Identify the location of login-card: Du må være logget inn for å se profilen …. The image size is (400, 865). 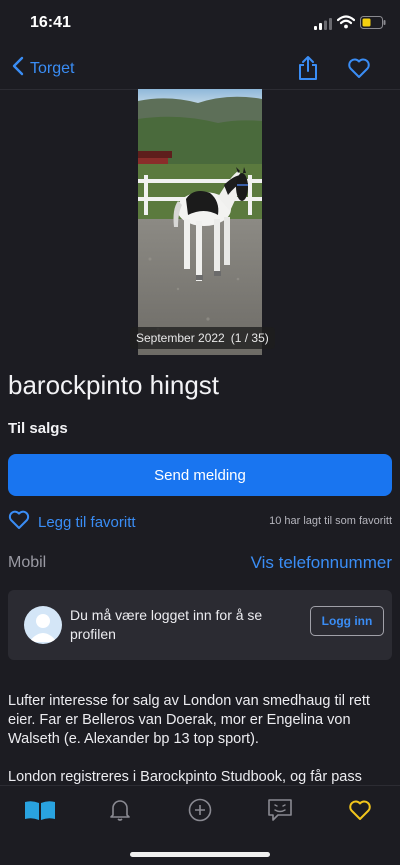
(200, 625).